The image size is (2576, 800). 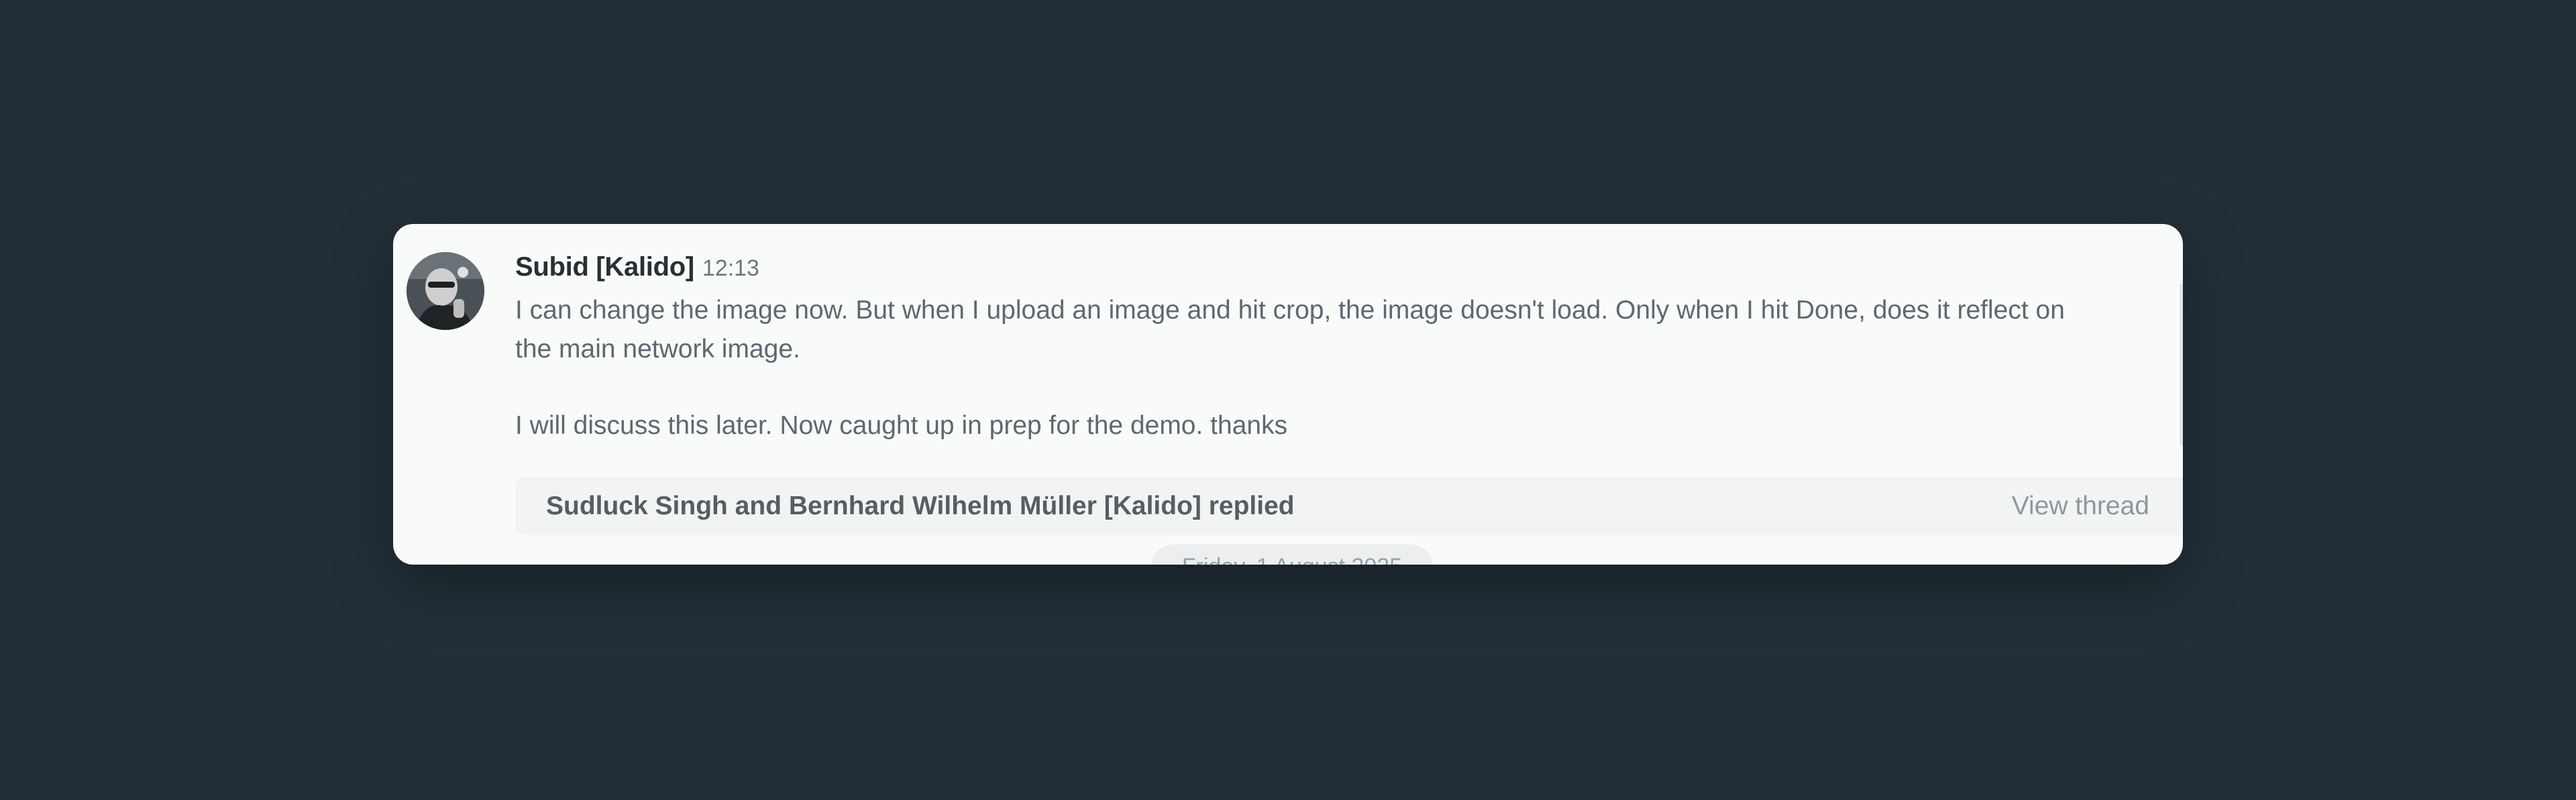 I want to click on message-meta: Subid [Kalido] 12:13, so click(x=1339, y=271).